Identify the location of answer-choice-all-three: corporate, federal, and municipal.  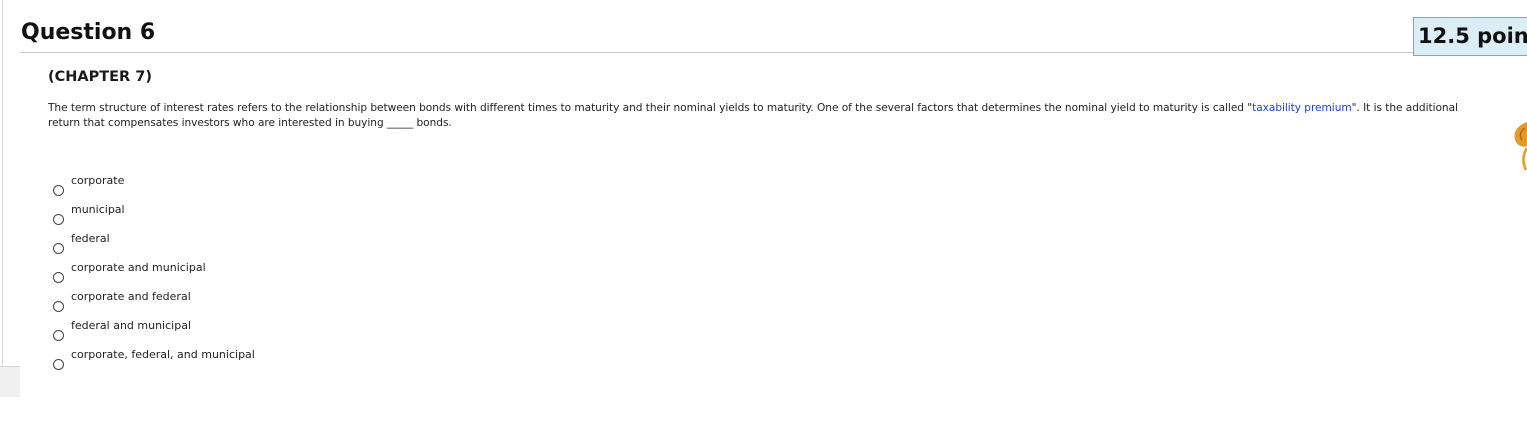
(250, 362).